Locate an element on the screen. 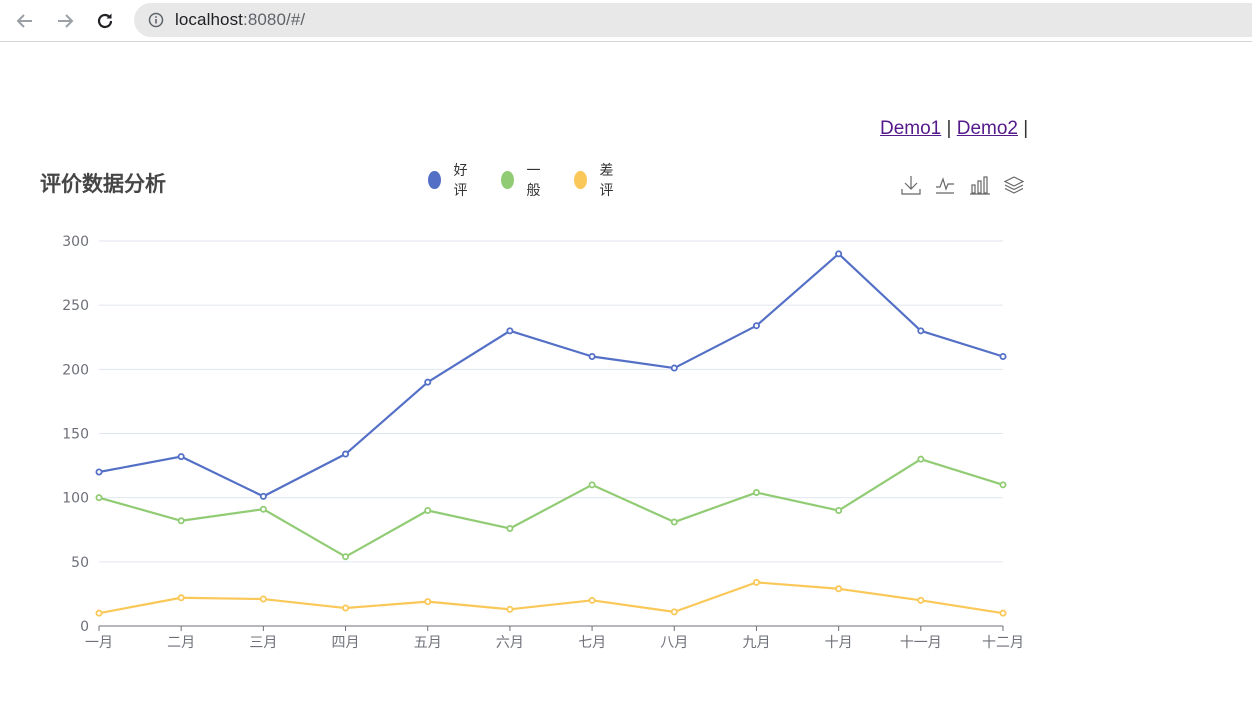  y-tick-label: 150 is located at coordinates (75, 435).